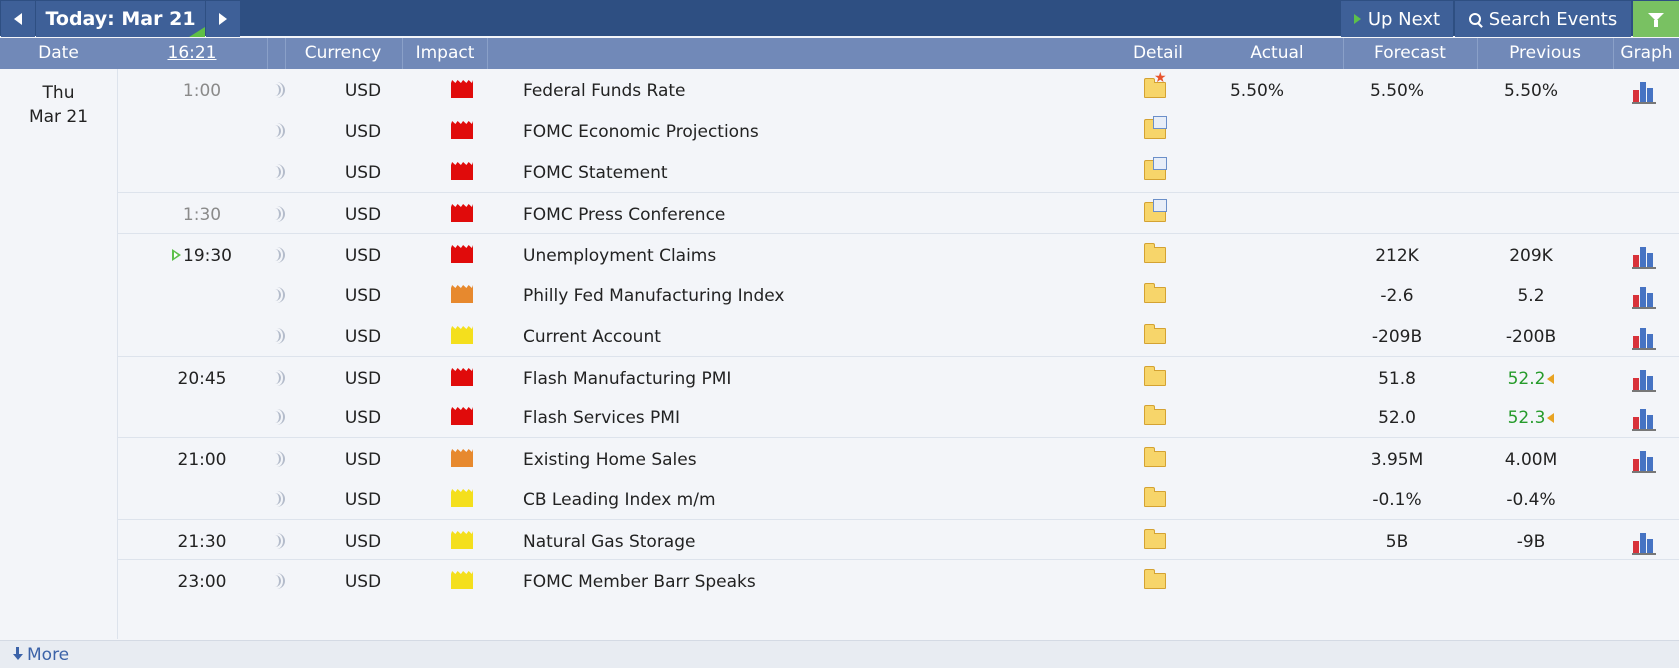 Image resolution: width=1679 pixels, height=668 pixels. I want to click on event-row: USD Philly Fed Manufacturing Index -2.6 5.2, so click(898, 296).